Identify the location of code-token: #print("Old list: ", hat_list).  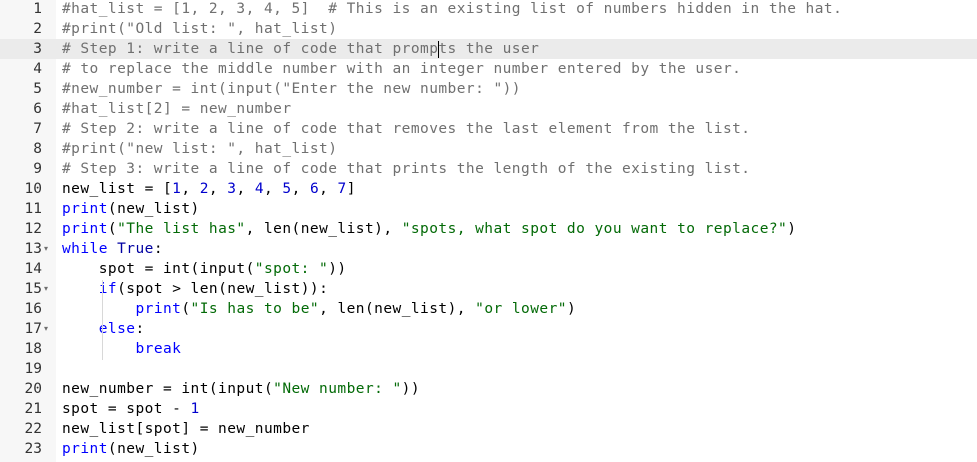
(200, 29).